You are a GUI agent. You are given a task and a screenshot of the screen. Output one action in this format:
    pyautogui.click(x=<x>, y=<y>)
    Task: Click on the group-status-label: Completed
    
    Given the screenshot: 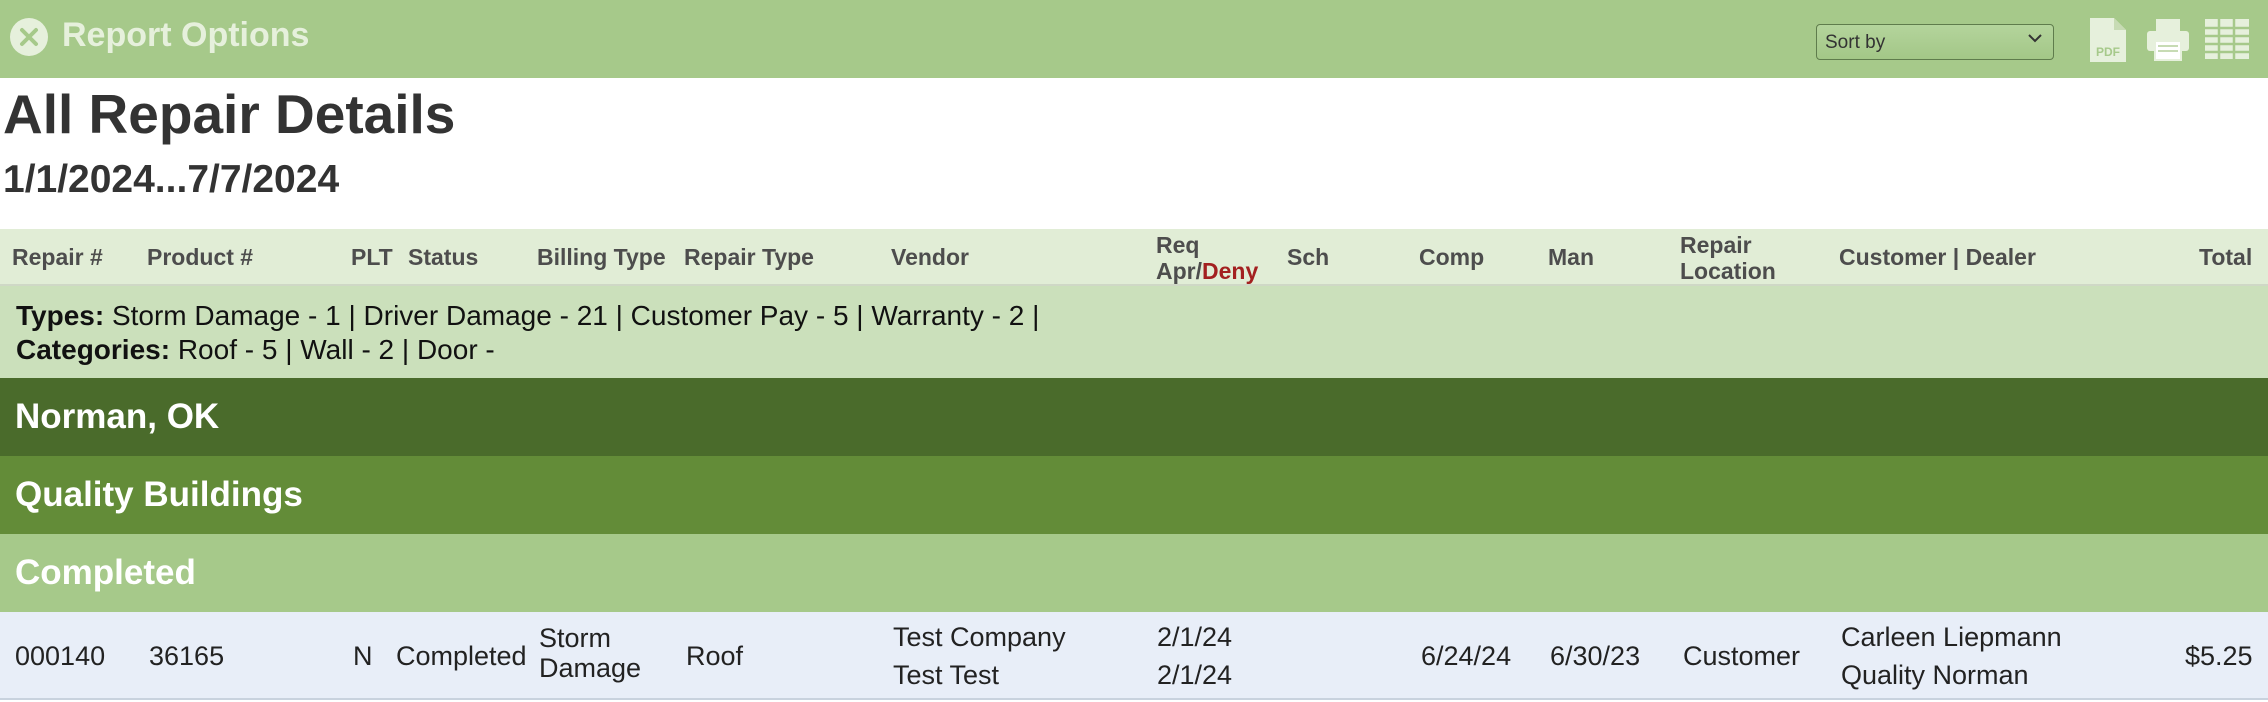 What is the action you would take?
    pyautogui.click(x=105, y=572)
    